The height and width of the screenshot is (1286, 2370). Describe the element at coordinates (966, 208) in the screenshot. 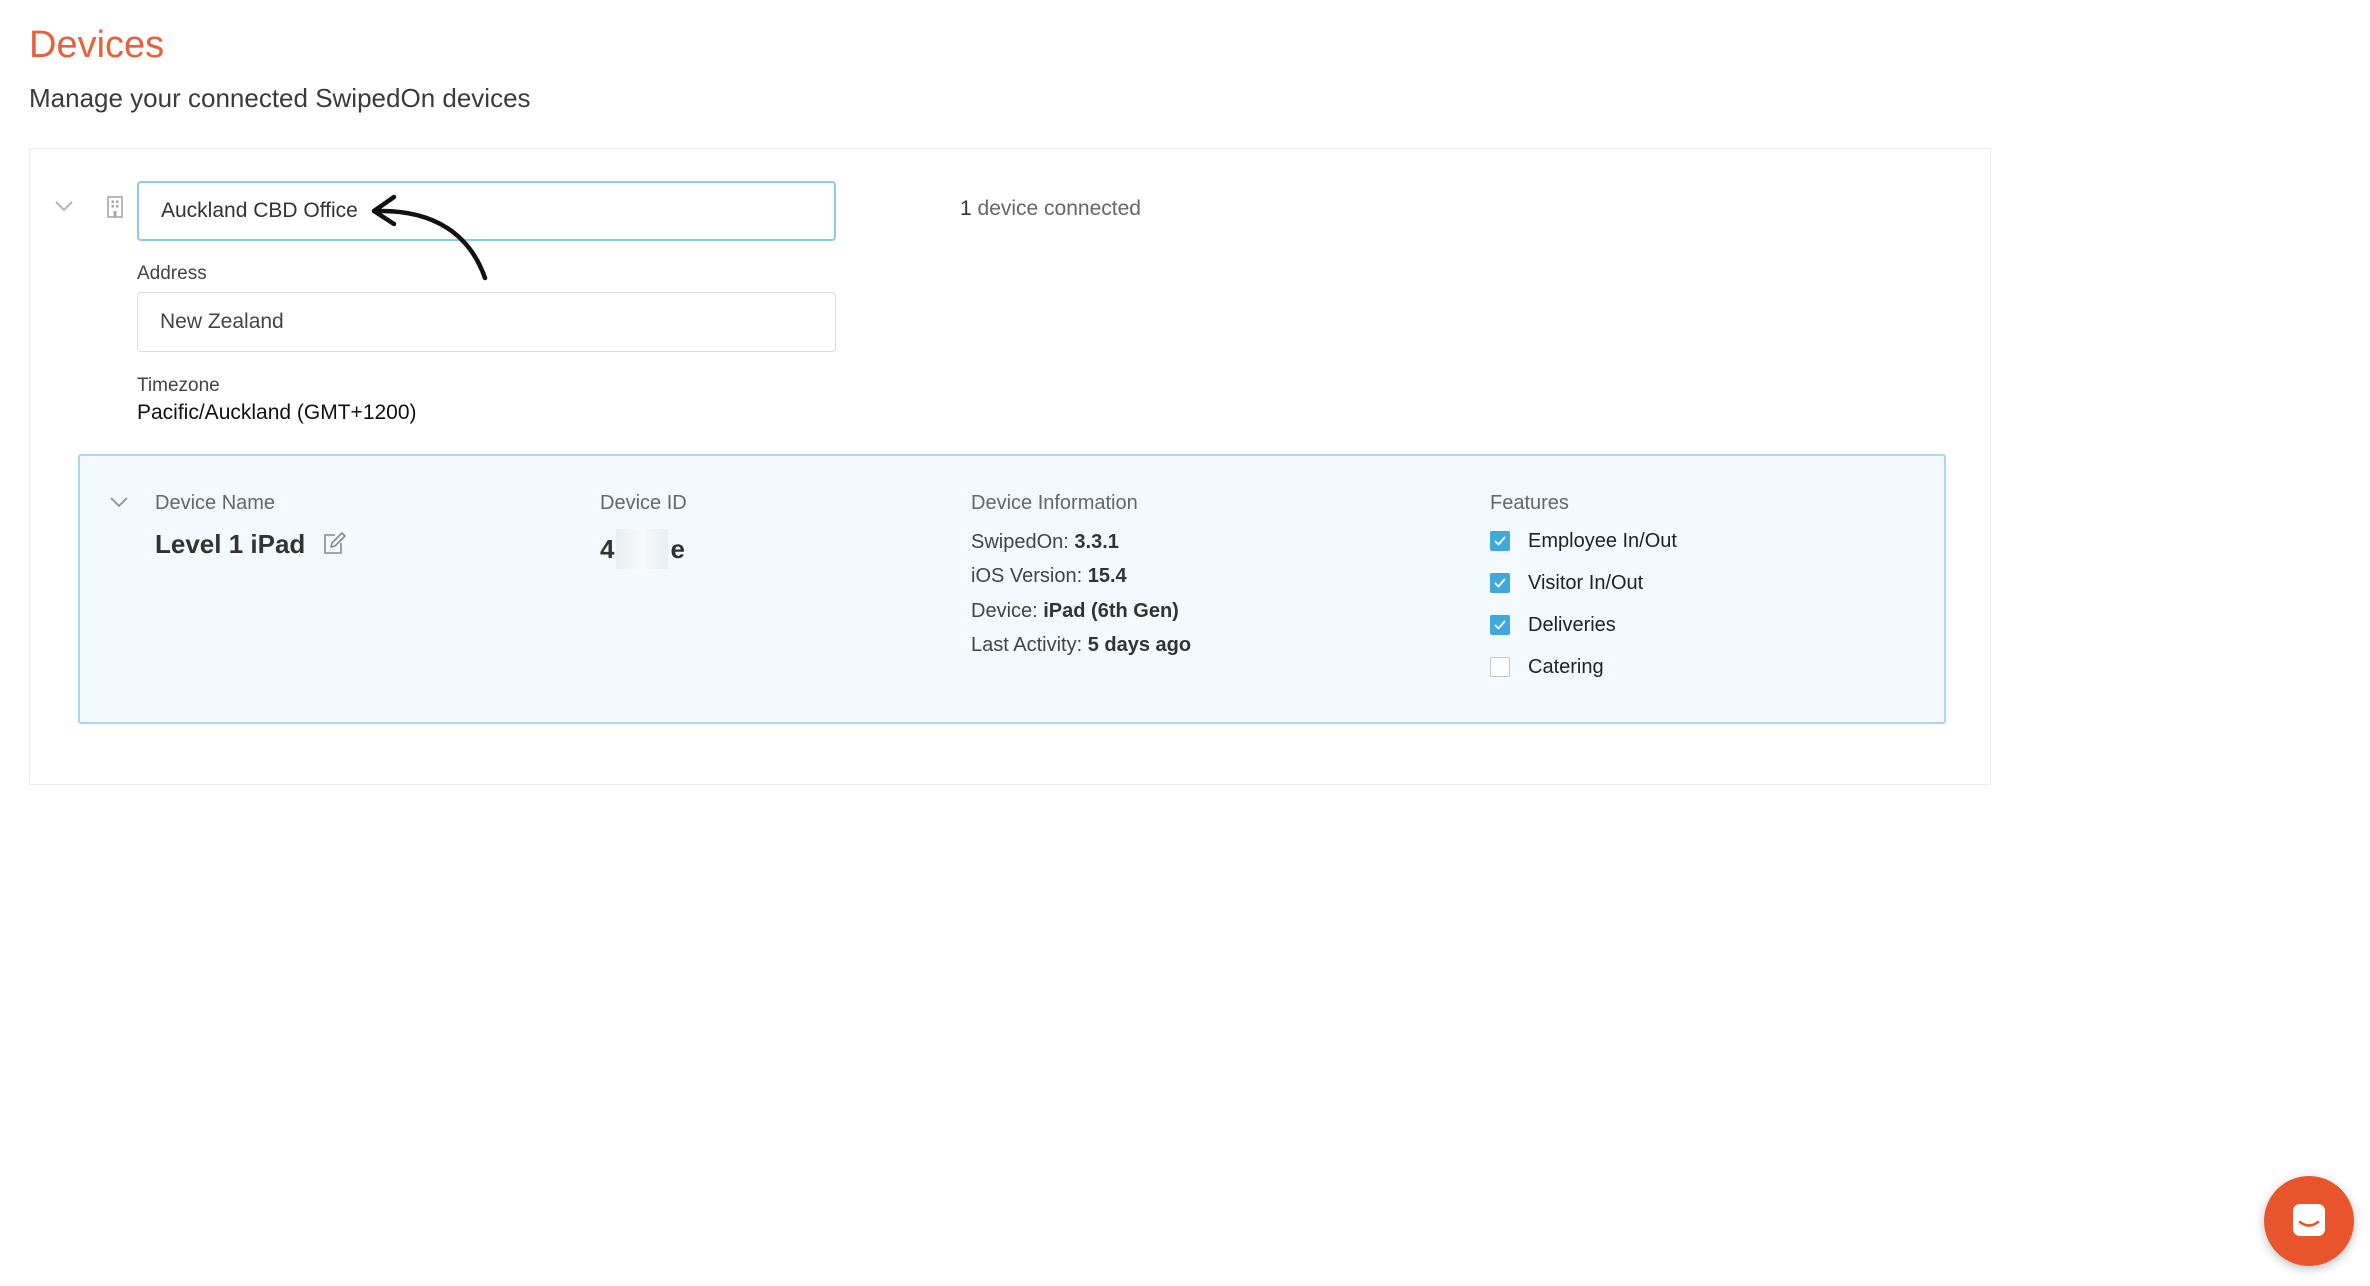

I see `device-count-number: 1` at that location.